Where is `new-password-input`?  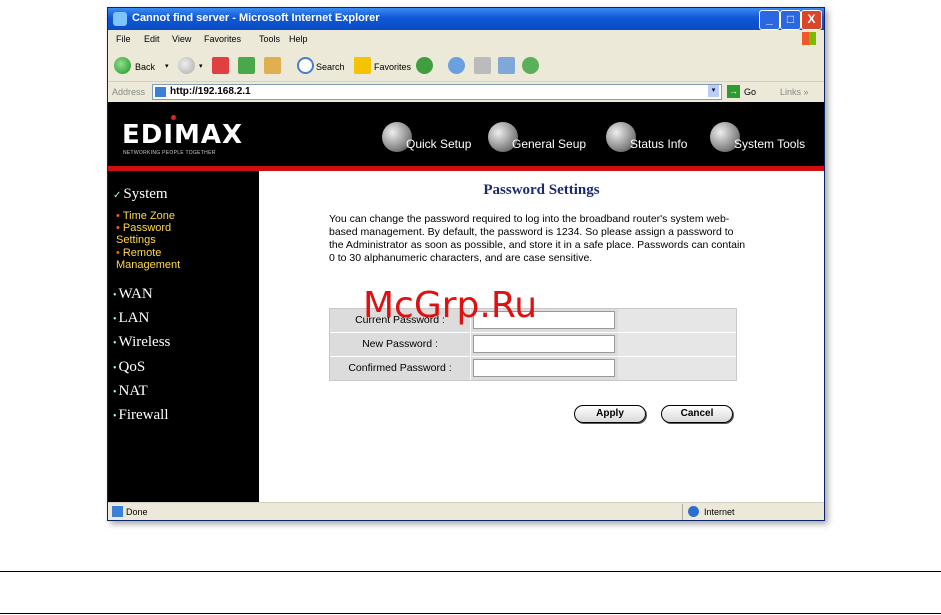
new-password-input is located at coordinates (544, 344).